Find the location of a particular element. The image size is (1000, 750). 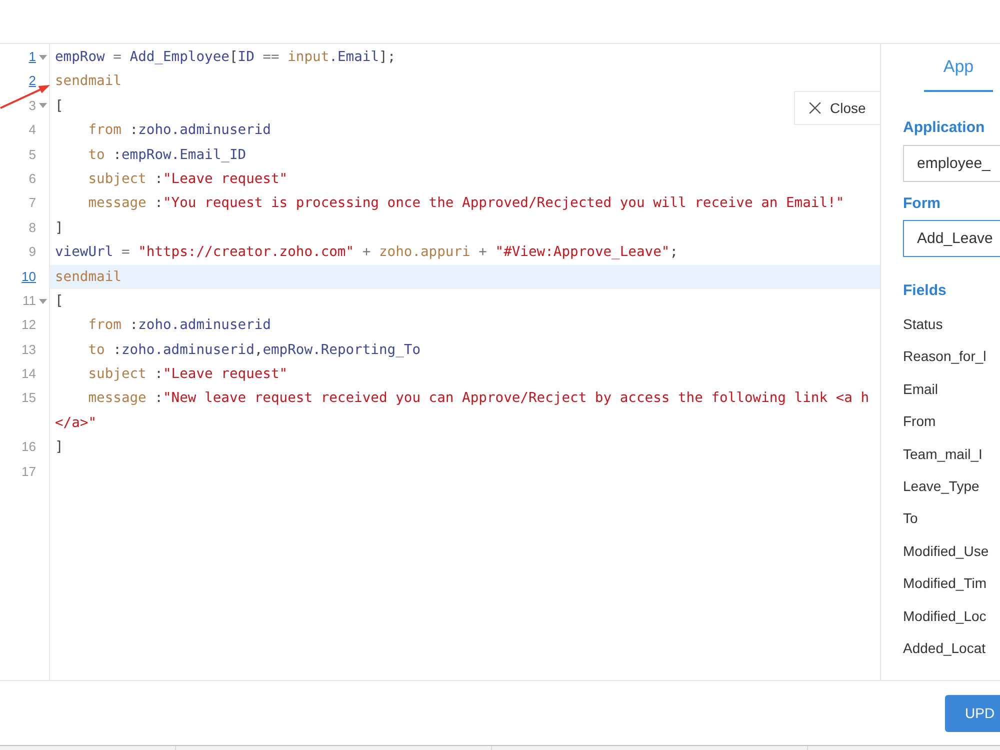

line-number: 16 is located at coordinates (29, 447).